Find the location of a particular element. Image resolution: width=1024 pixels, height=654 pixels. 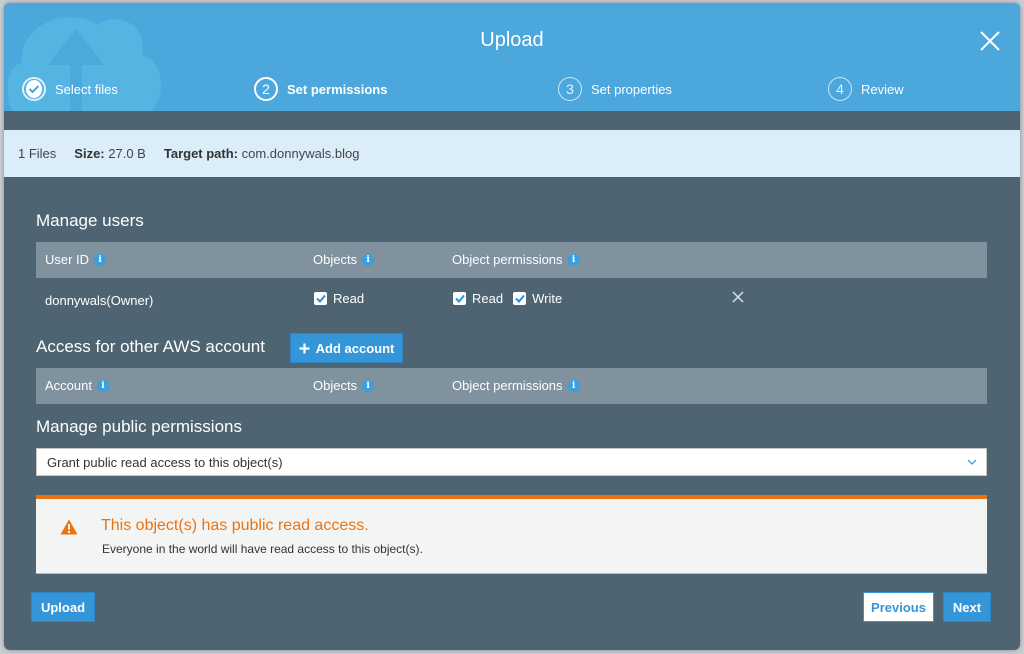

other-accounts-title: Access for other AWS account is located at coordinates (150, 346).